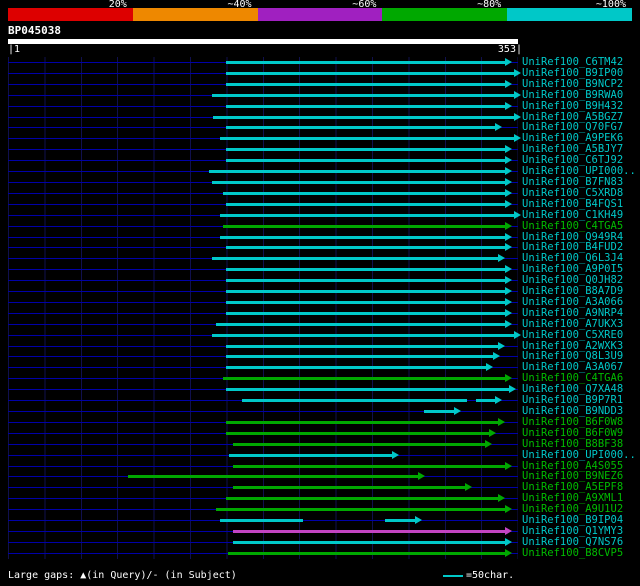 Image resolution: width=640 pixels, height=586 pixels. I want to click on hit-row: UniRef100_B6F0W8, so click(315, 422).